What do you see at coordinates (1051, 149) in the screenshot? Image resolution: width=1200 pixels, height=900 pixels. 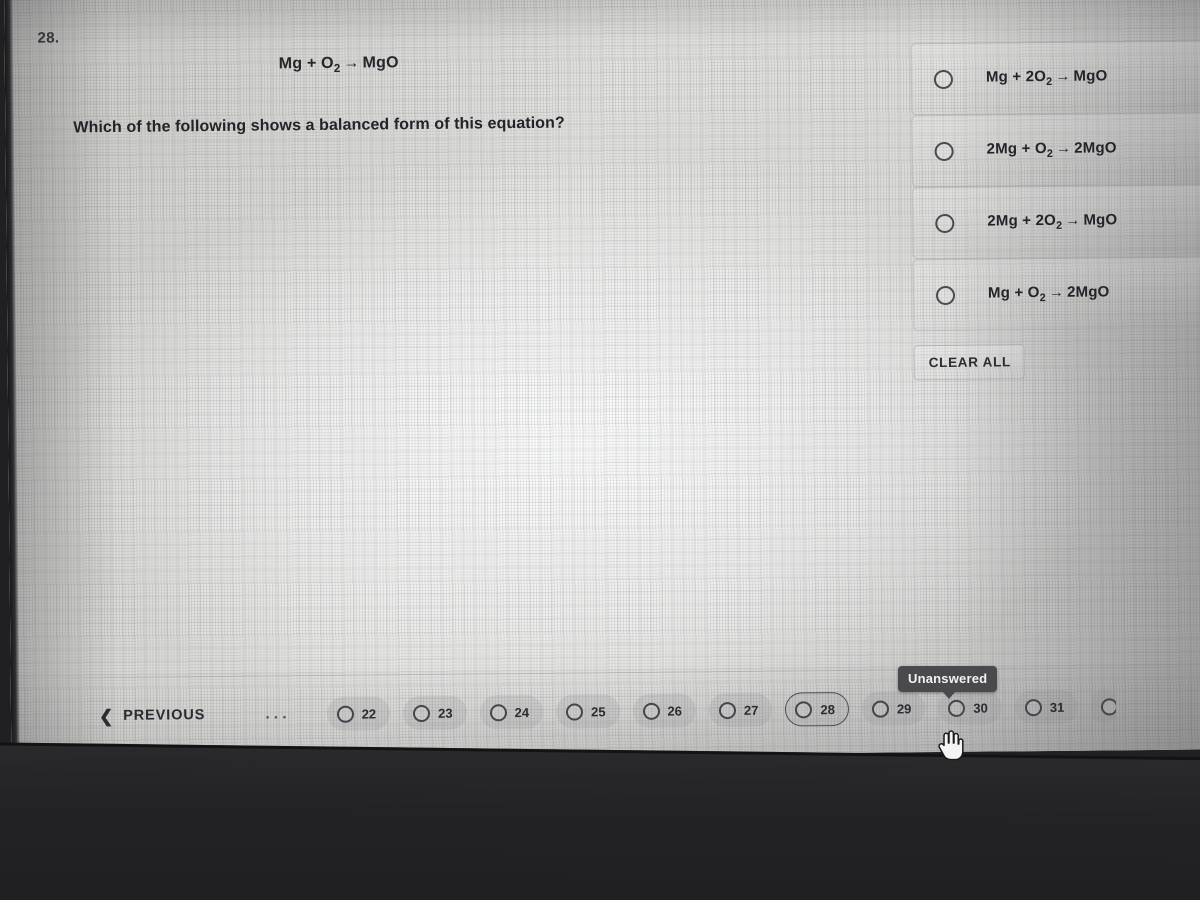 I see `answer-option-b-label: 2Mg + O2 → 2MgO` at bounding box center [1051, 149].